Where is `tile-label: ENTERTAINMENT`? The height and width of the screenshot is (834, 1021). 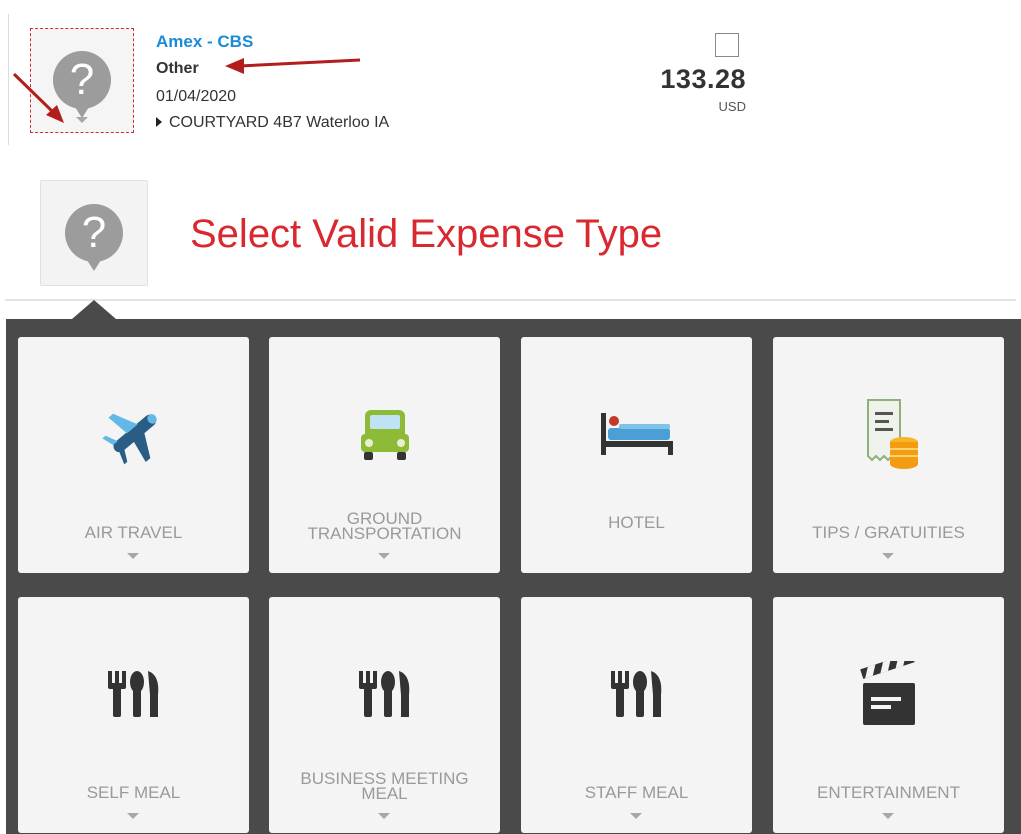
tile-label: ENTERTAINMENT is located at coordinates (888, 792).